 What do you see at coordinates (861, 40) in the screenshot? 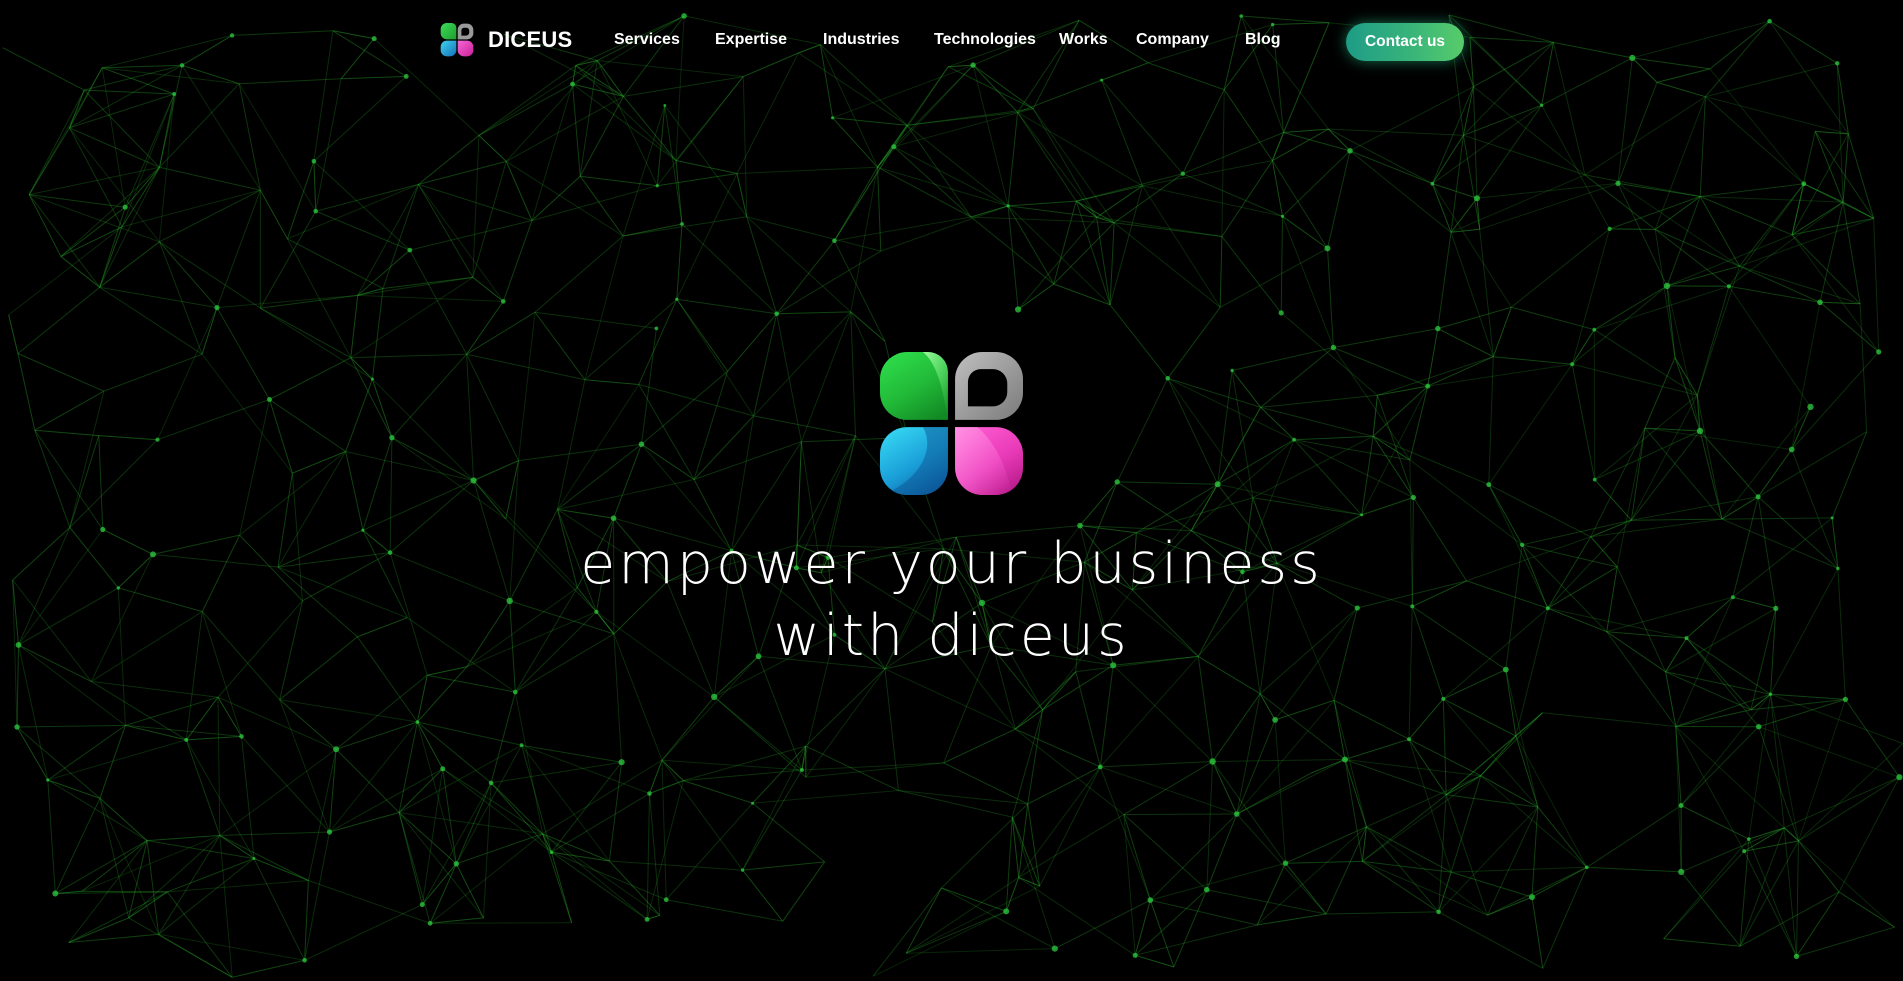
I see `nav-industries: Industries` at bounding box center [861, 40].